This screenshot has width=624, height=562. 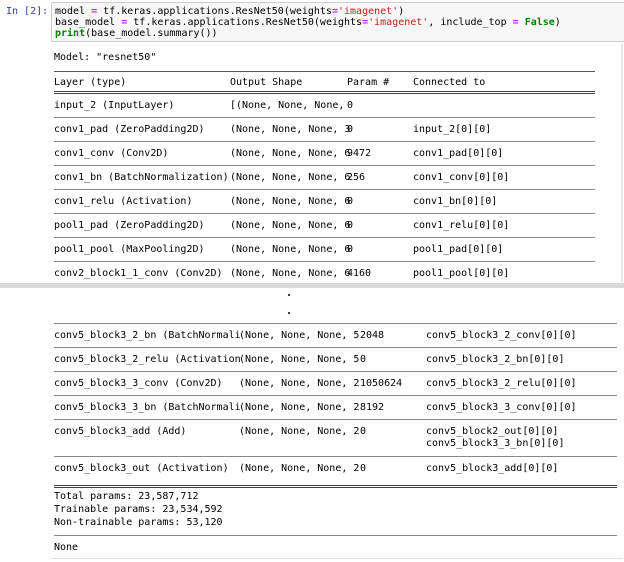 I want to click on col-header-param: Param #, so click(x=368, y=82).